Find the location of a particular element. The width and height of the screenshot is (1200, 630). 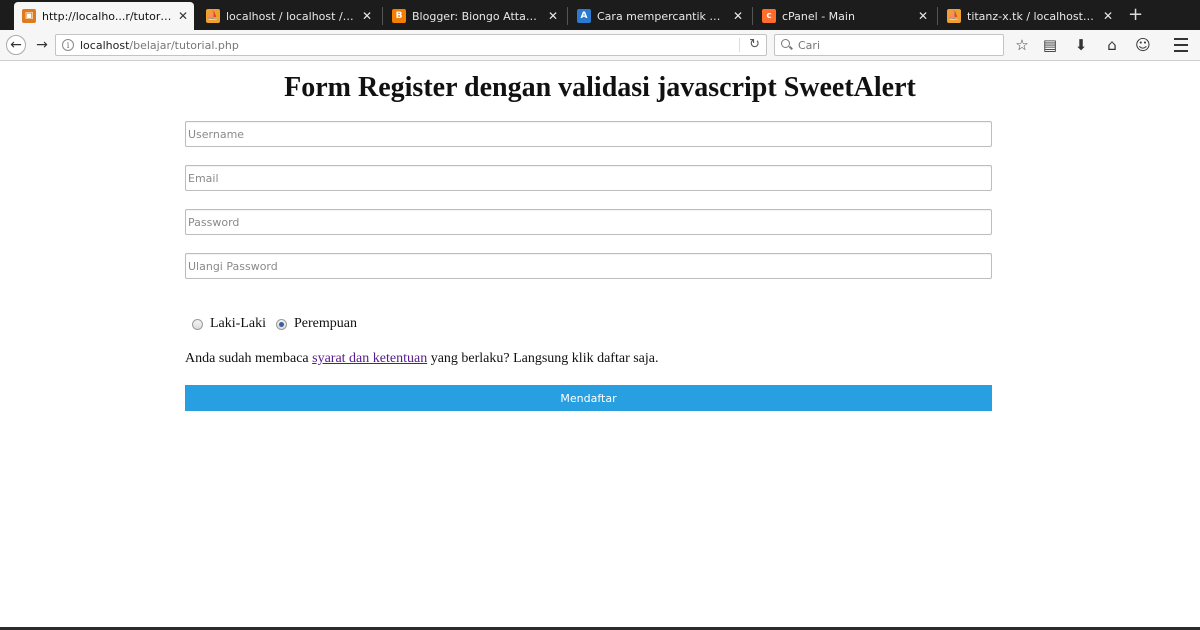

cpanel-icon: c is located at coordinates (769, 16).